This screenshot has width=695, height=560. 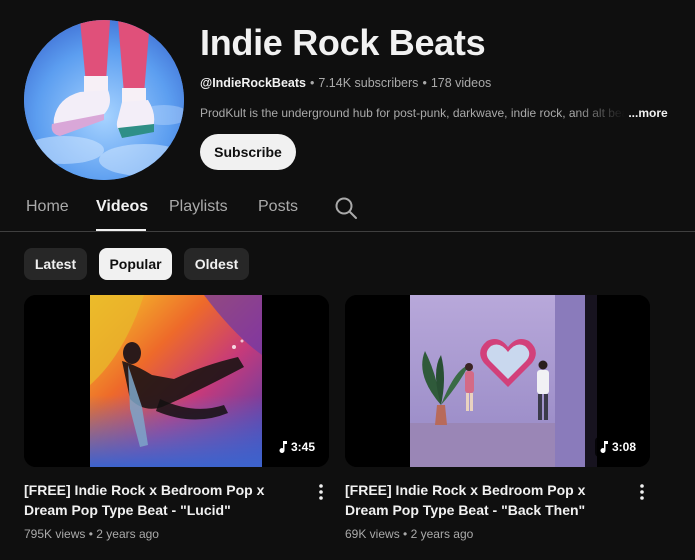 What do you see at coordinates (409, 534) in the screenshot?
I see `video-meta: 69K views • 2 years ago` at bounding box center [409, 534].